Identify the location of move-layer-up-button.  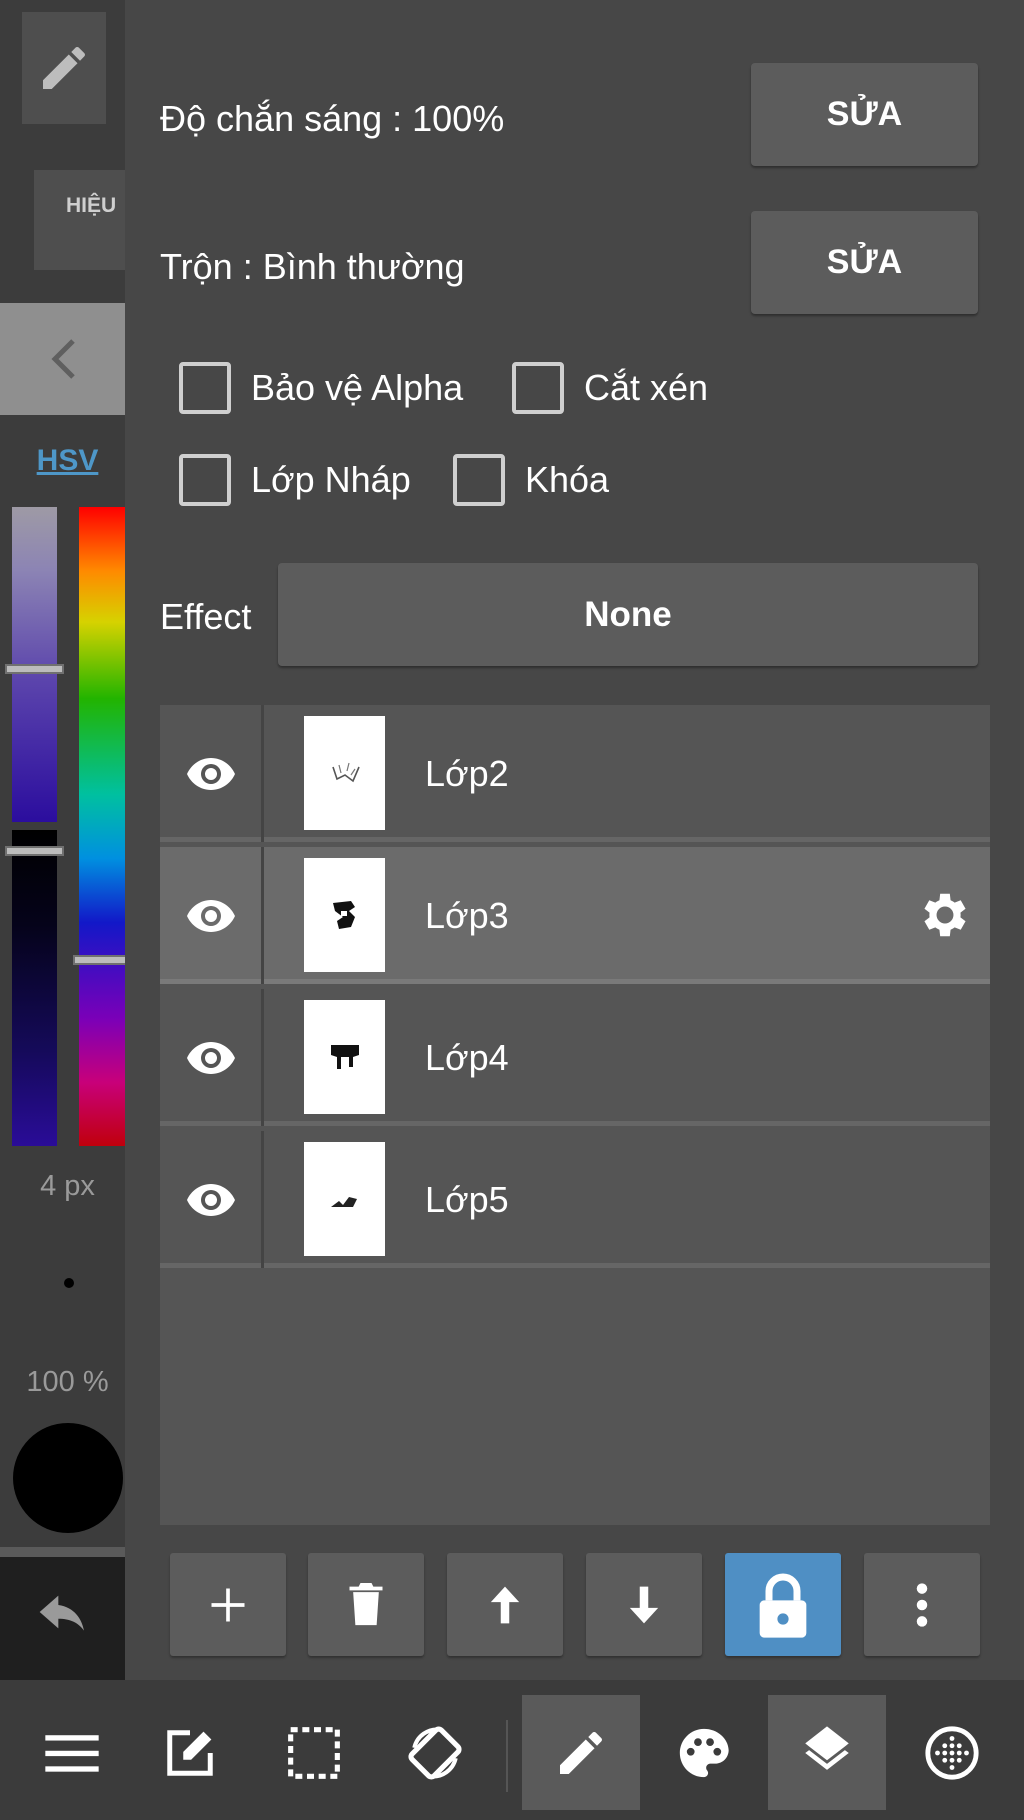
(505, 1604).